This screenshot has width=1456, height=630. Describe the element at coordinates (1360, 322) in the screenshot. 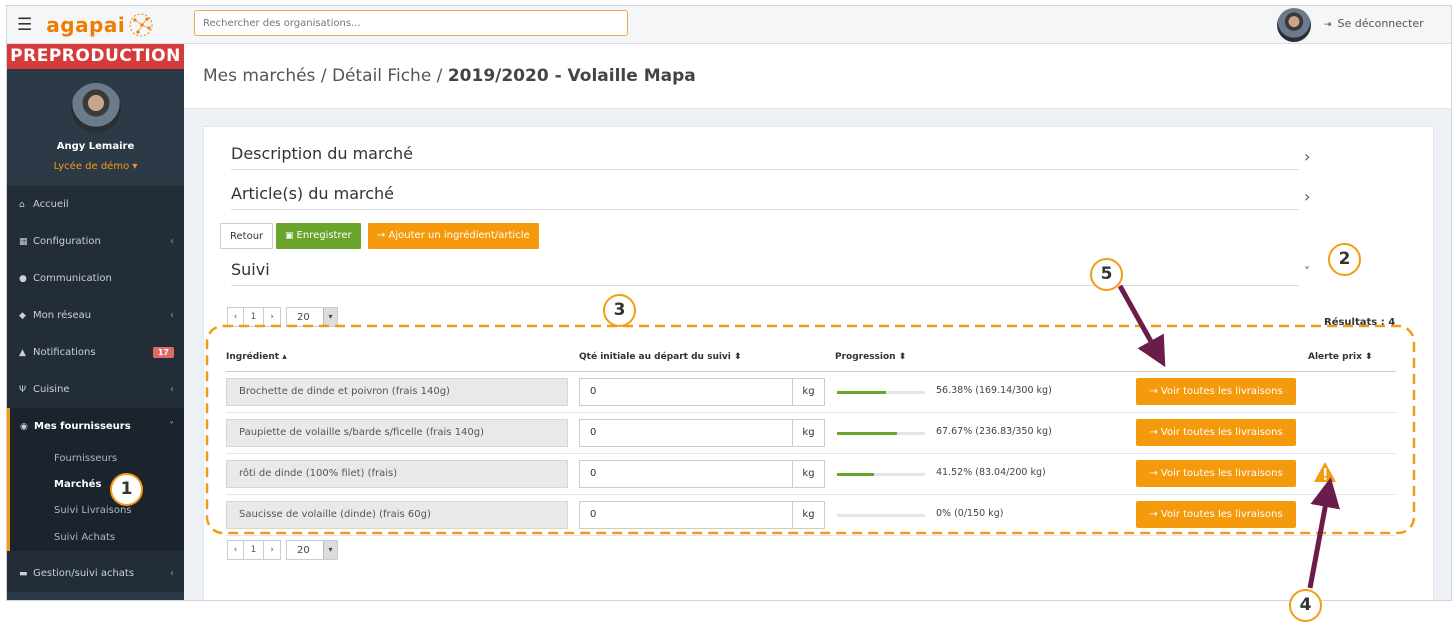

I see `results-count: Résultats : 4` at that location.